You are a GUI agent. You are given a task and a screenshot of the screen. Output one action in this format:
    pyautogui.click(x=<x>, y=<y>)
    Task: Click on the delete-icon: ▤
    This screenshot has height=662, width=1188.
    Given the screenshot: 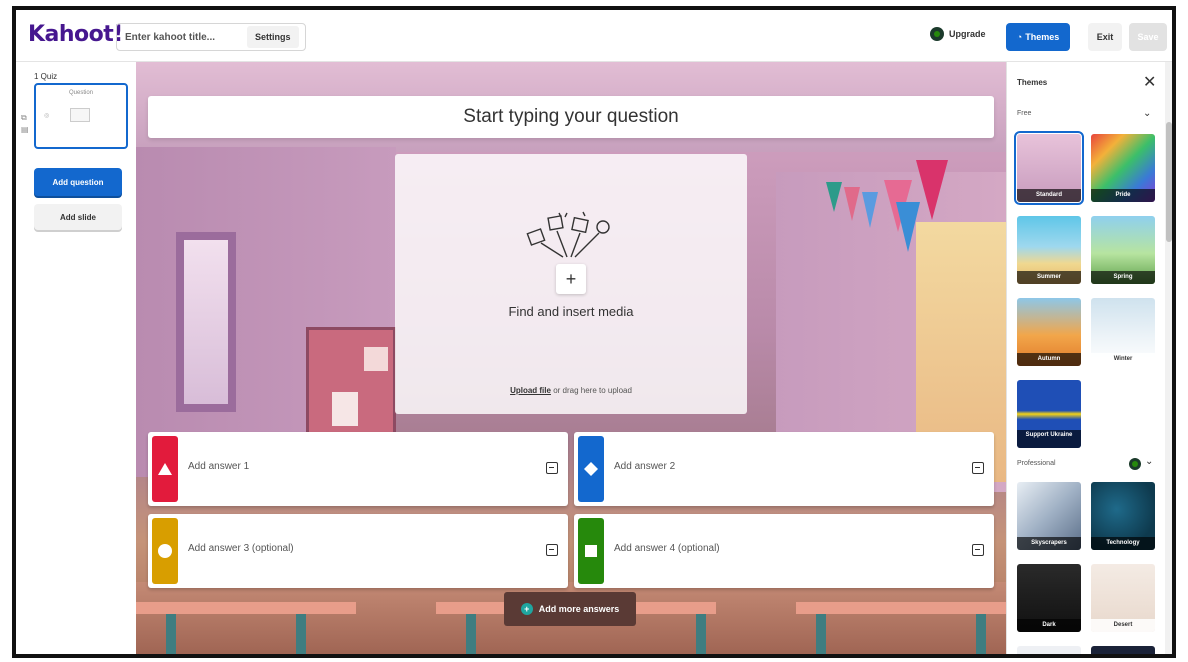 What is the action you would take?
    pyautogui.click(x=25, y=130)
    